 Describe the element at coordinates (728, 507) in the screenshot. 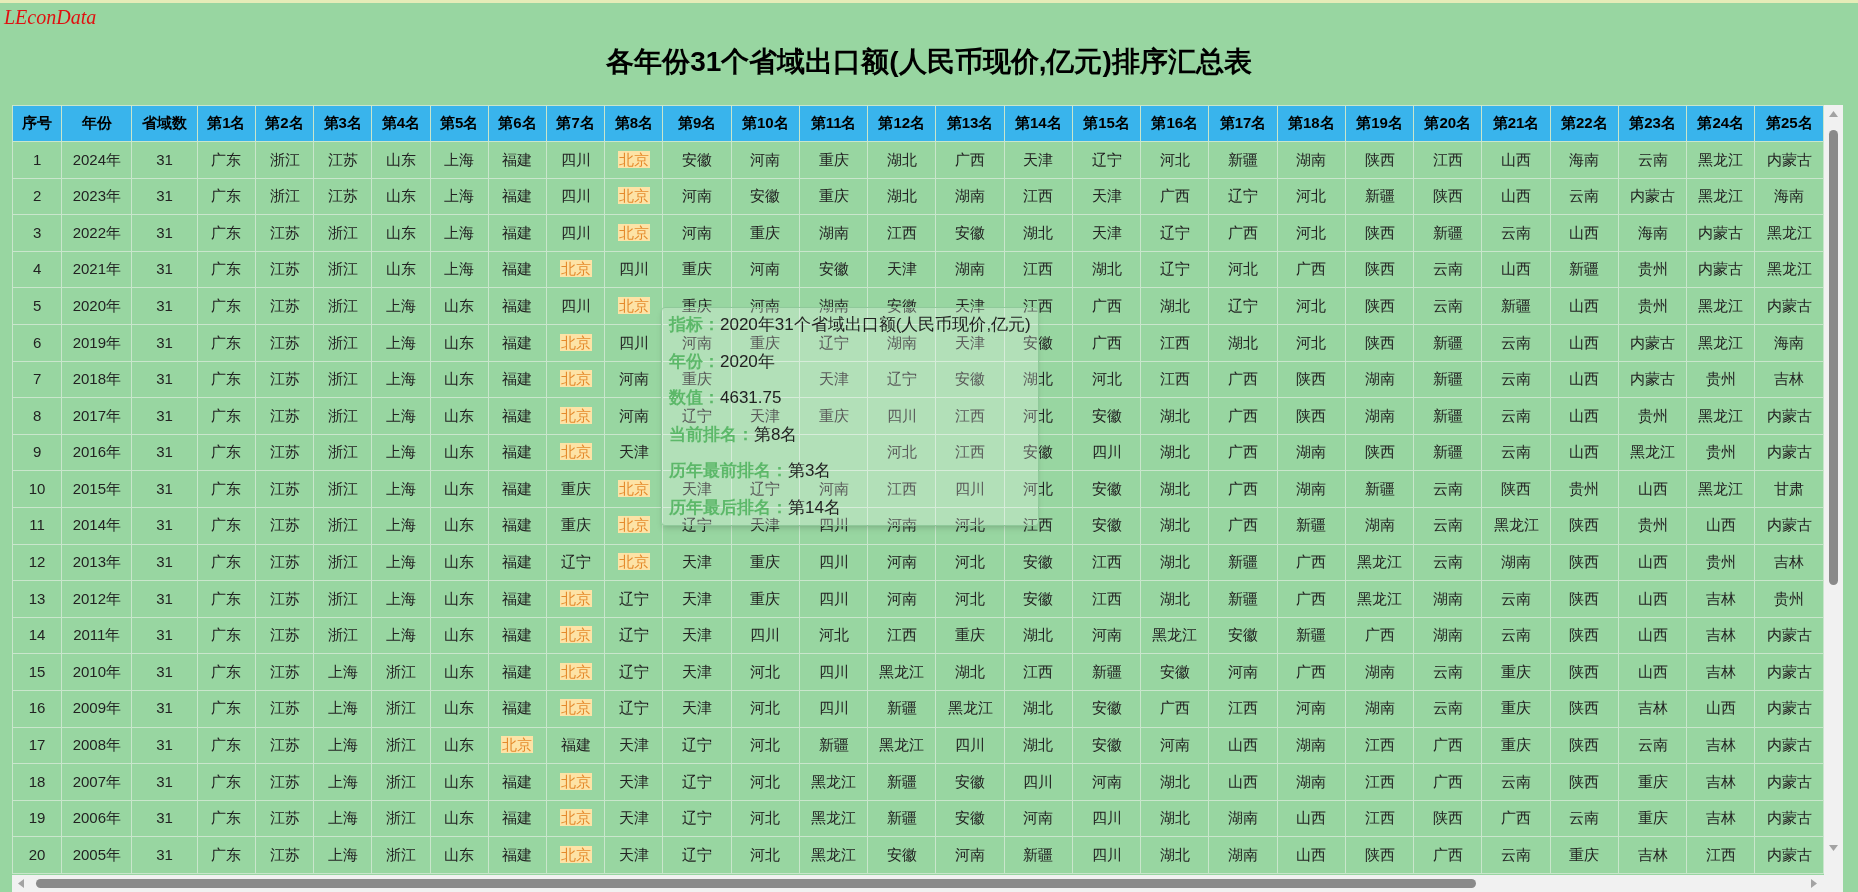

I see `tooltip-label: 历年最后排名：` at that location.